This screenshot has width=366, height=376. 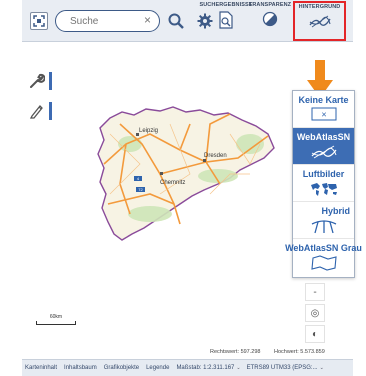 I want to click on fullscreen-icon, so click(x=39, y=21).